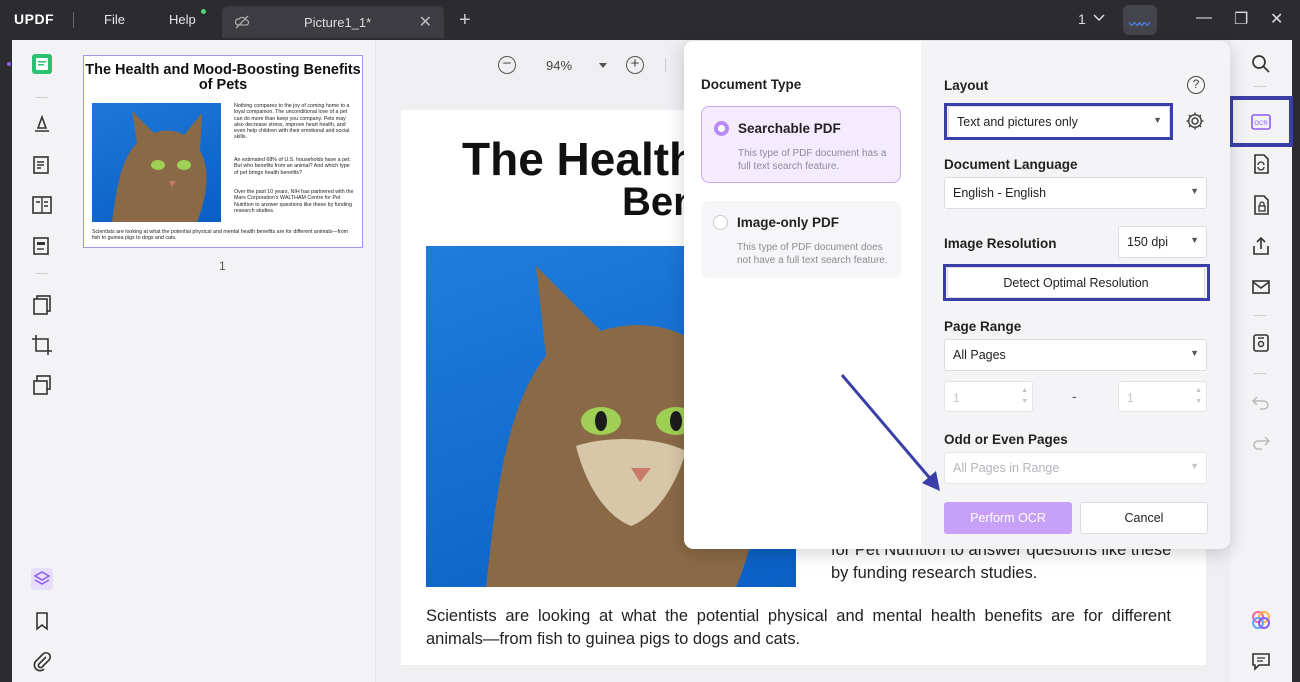 Image resolution: width=1300 pixels, height=682 pixels. What do you see at coordinates (42, 579) in the screenshot?
I see `layers-icon` at bounding box center [42, 579].